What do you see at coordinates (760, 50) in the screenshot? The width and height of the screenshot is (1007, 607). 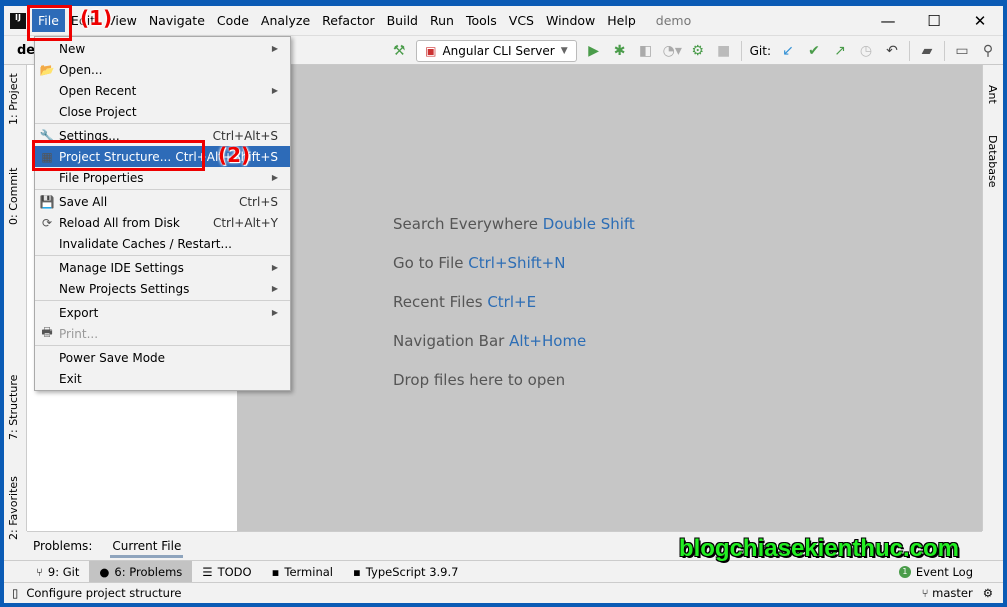 I see `git-label: Git:` at bounding box center [760, 50].